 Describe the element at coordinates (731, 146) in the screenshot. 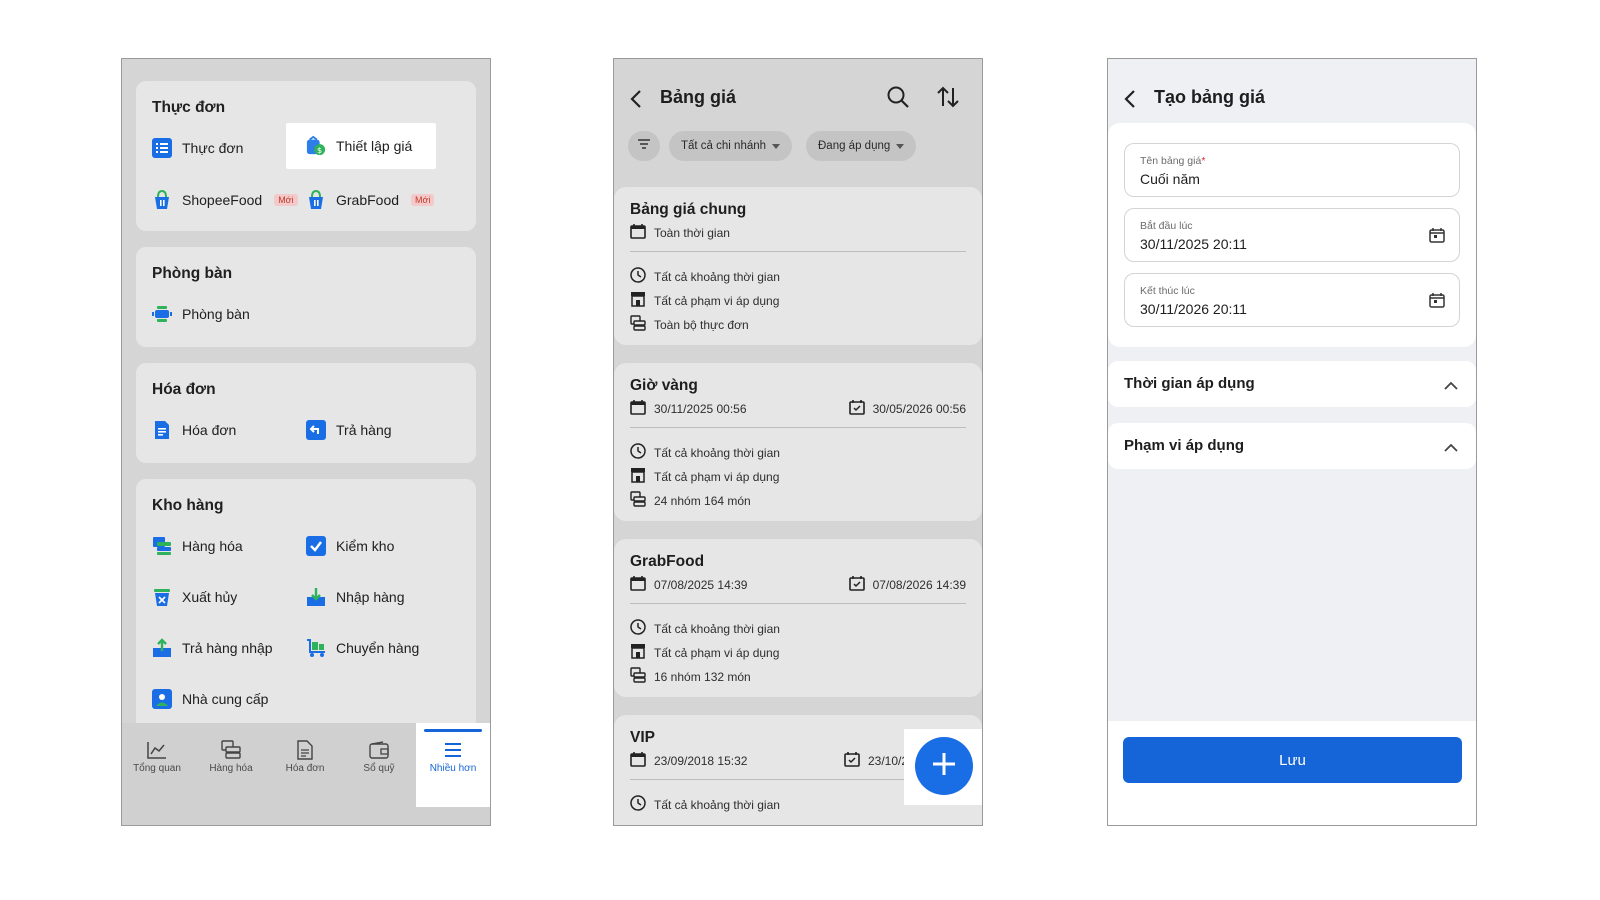

I see `branch-filter-chip: Tất cả chi nhánh` at that location.